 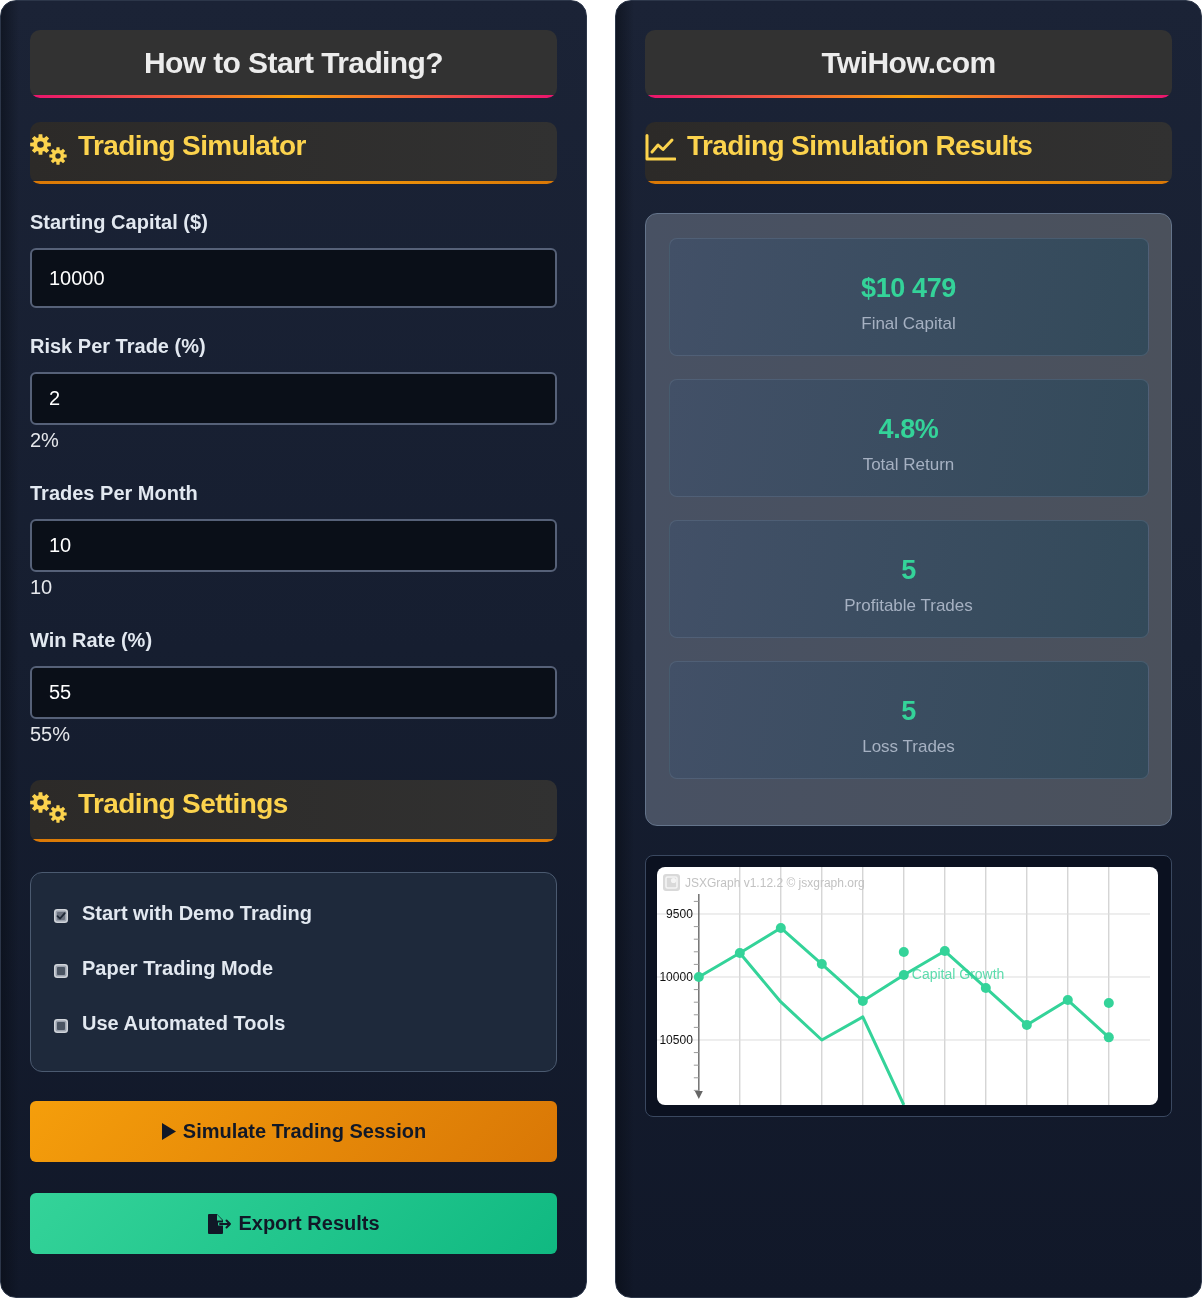 What do you see at coordinates (293, 278) in the screenshot?
I see `input-field: 10000` at bounding box center [293, 278].